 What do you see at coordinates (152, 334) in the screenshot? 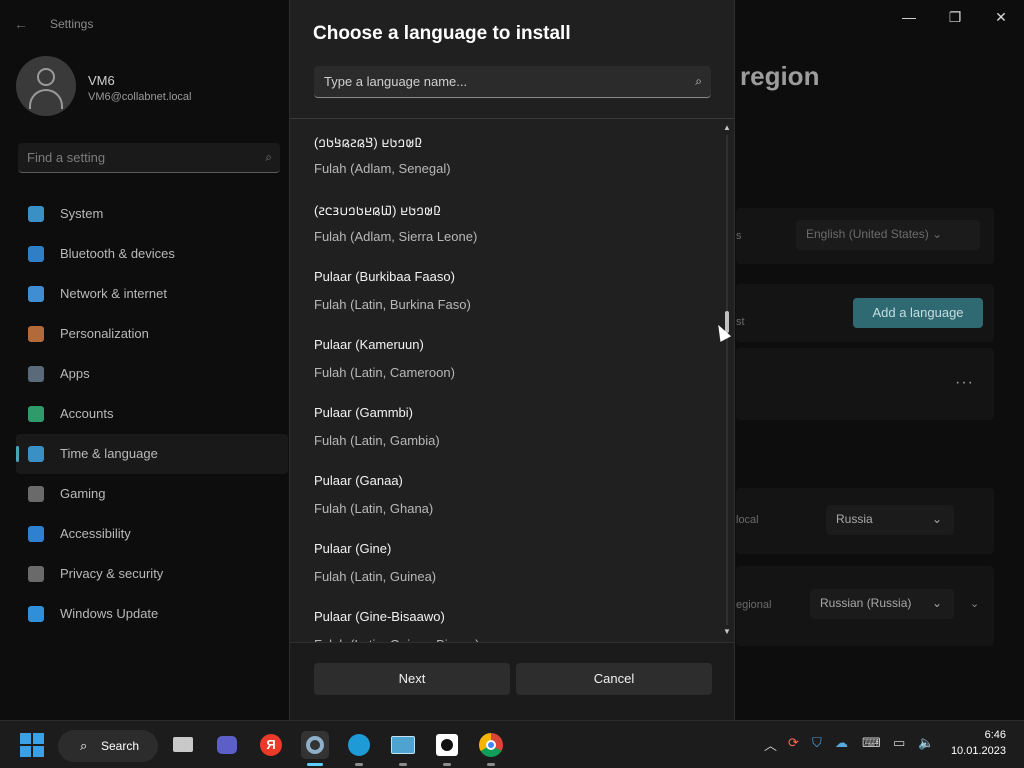
I see `sidebar-item-personalization: Personalization` at bounding box center [152, 334].